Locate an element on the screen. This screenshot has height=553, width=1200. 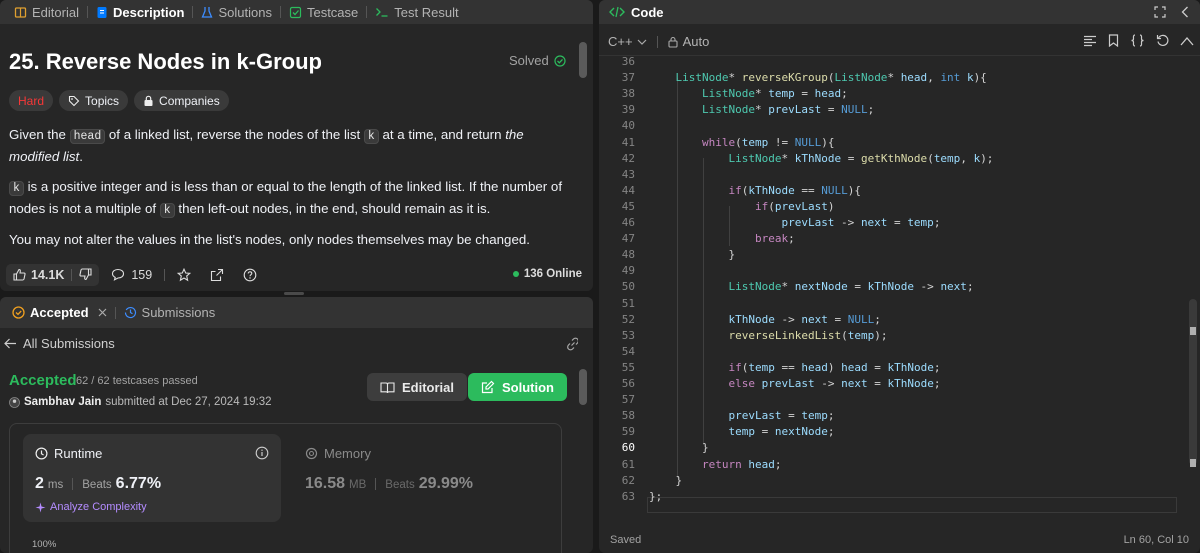
code-line: 45 if(prevLast) is located at coordinates (894, 207).